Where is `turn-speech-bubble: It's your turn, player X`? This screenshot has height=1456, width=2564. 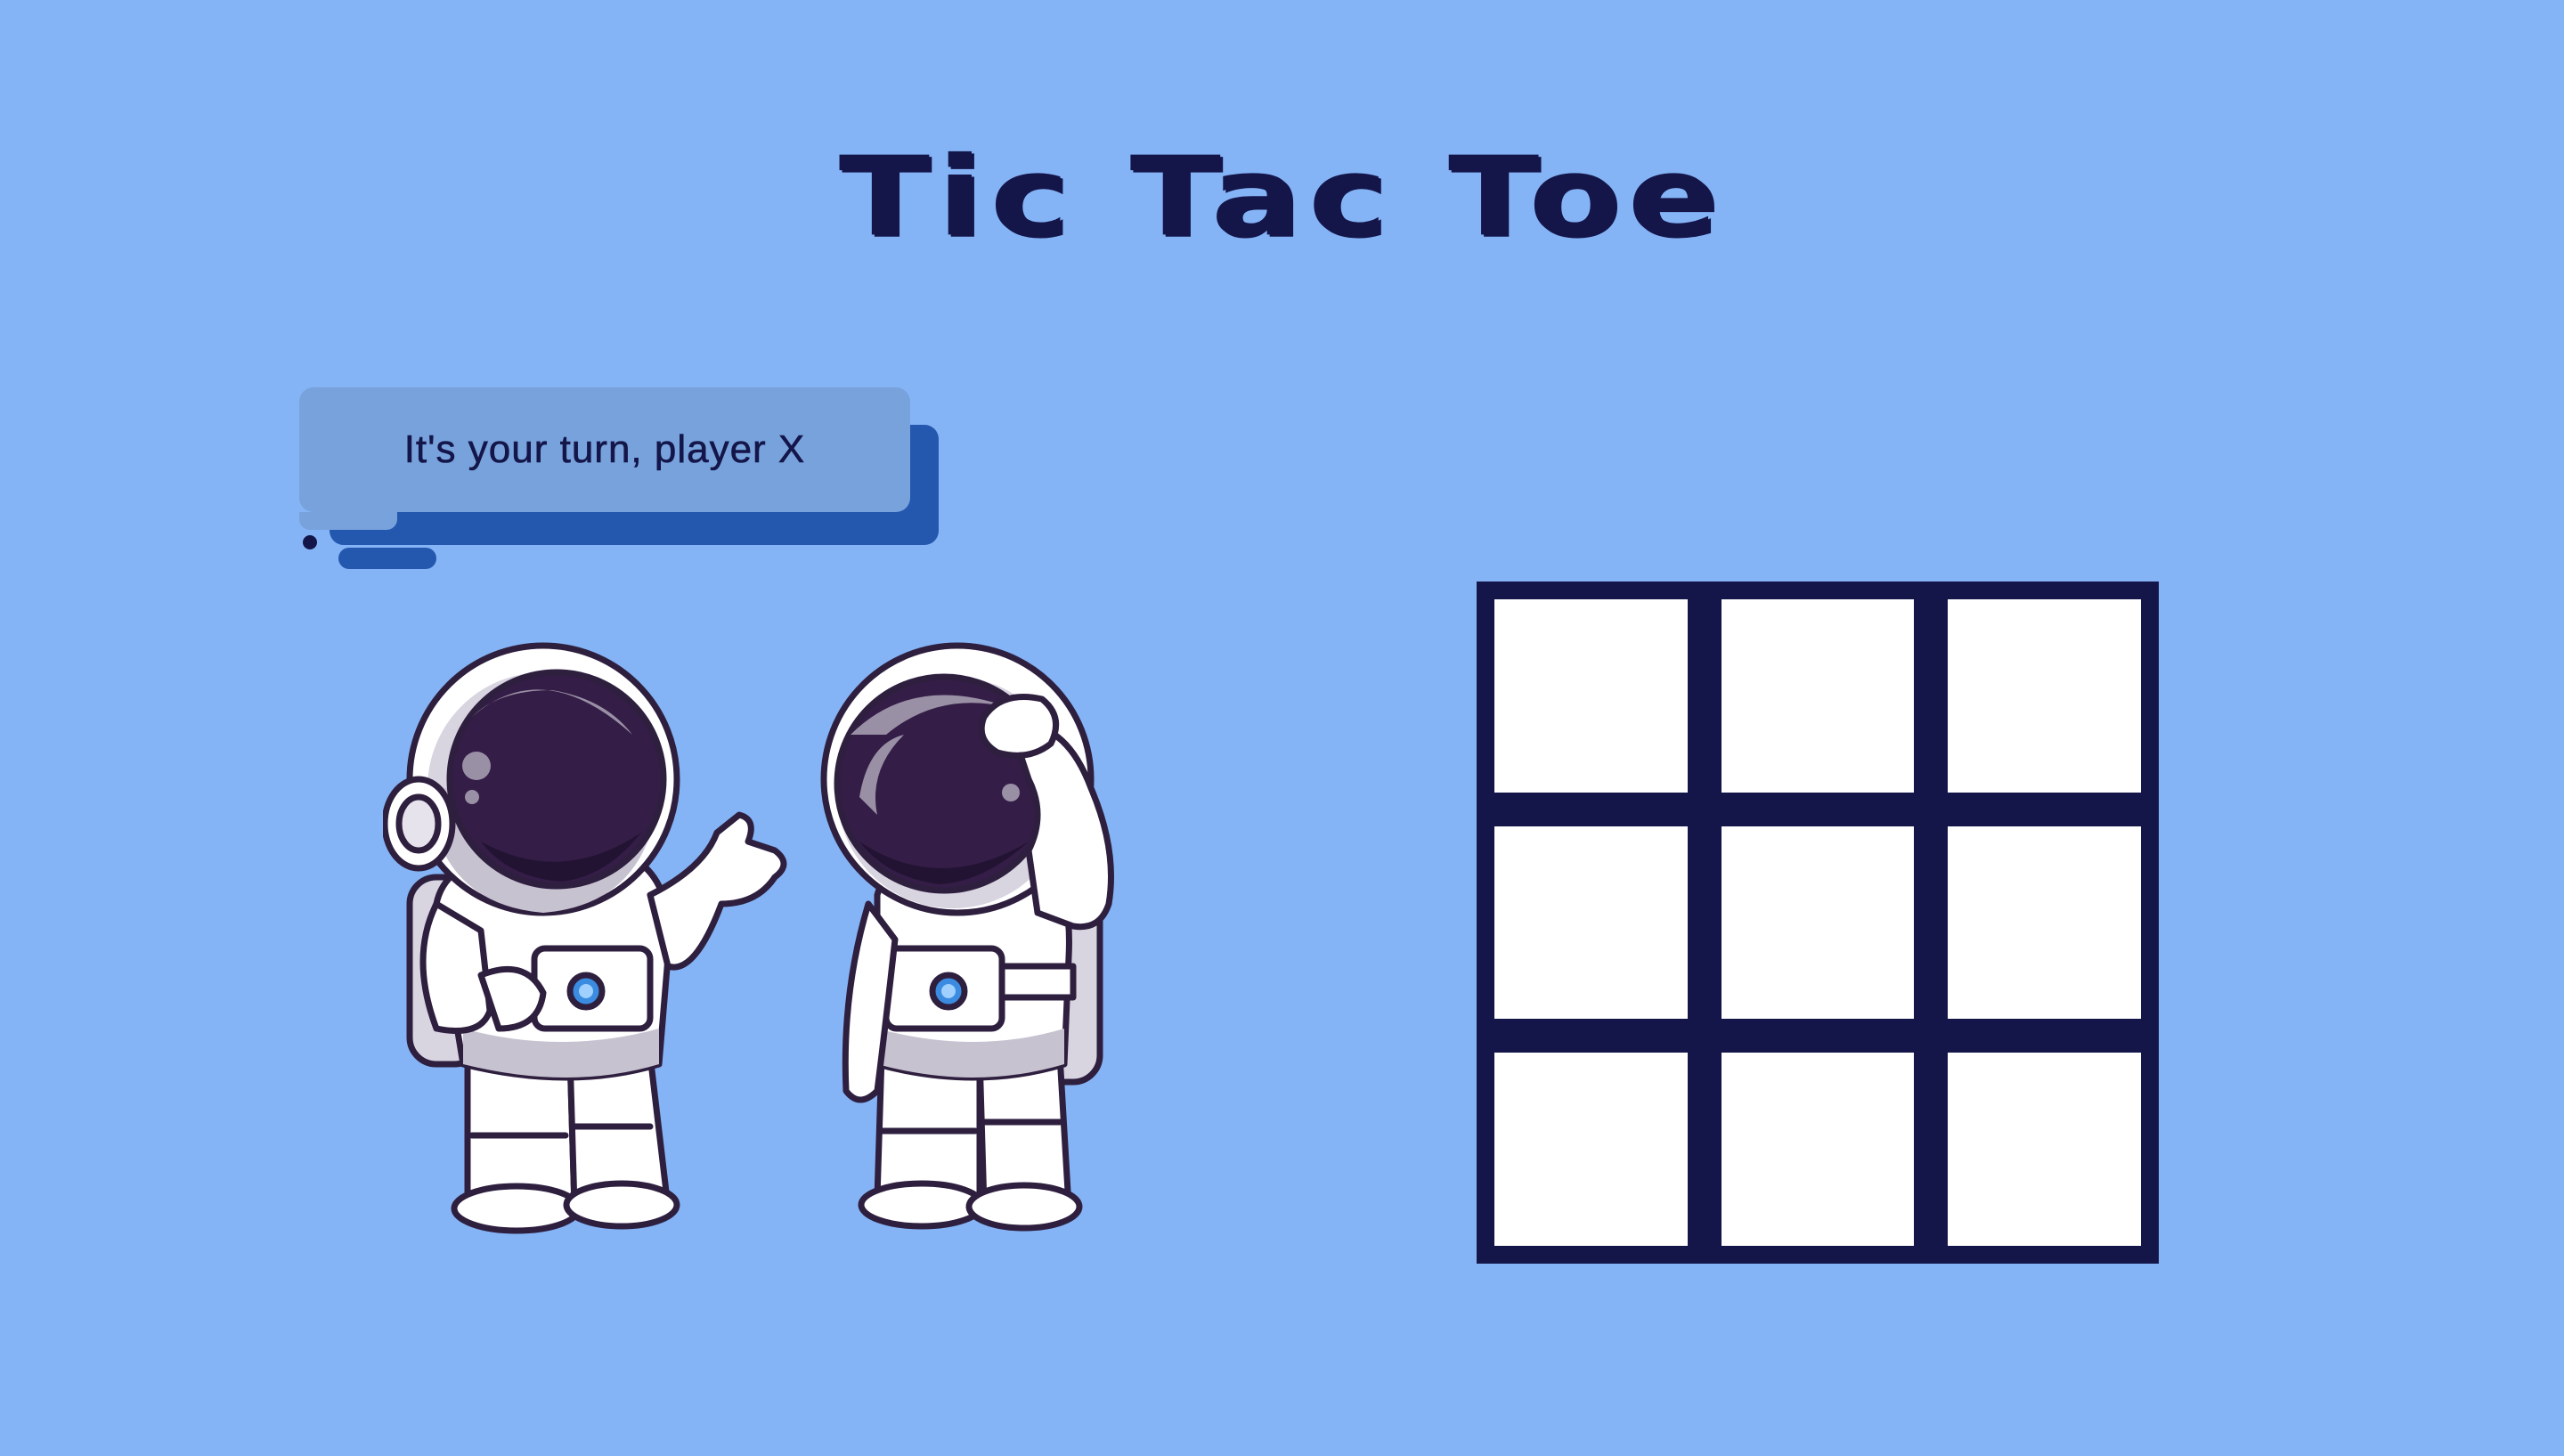
turn-speech-bubble: It's your turn, player X is located at coordinates (623, 480).